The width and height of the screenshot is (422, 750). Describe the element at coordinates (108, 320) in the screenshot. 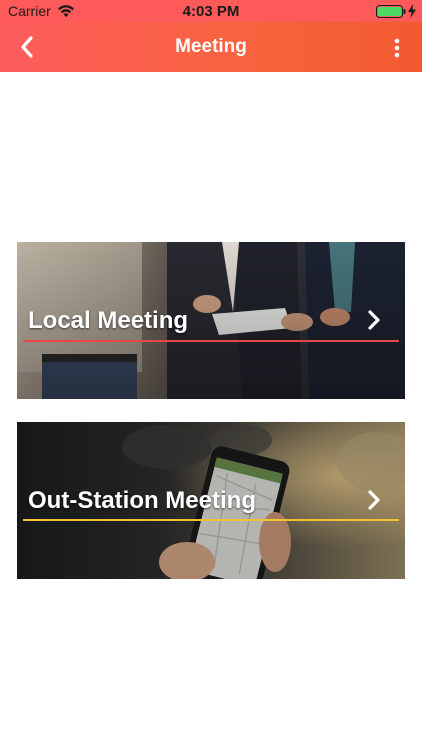

I see `local-meeting-label: Local Meeting` at that location.